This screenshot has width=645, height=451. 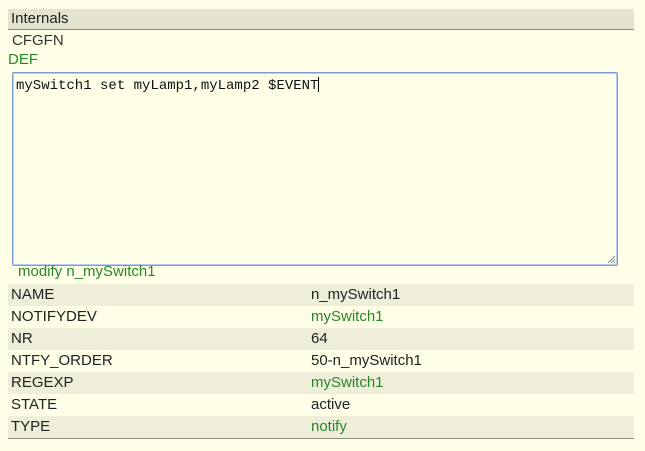 I want to click on table-row: NOTIFYDEV mySwitch1, so click(x=321, y=317).